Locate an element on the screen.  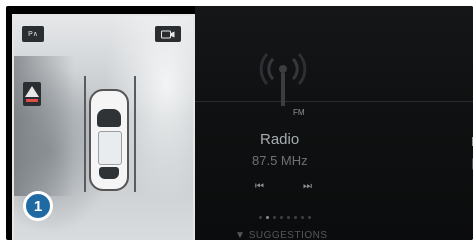
skip-next-button: ⏭ is located at coordinates (307, 186).